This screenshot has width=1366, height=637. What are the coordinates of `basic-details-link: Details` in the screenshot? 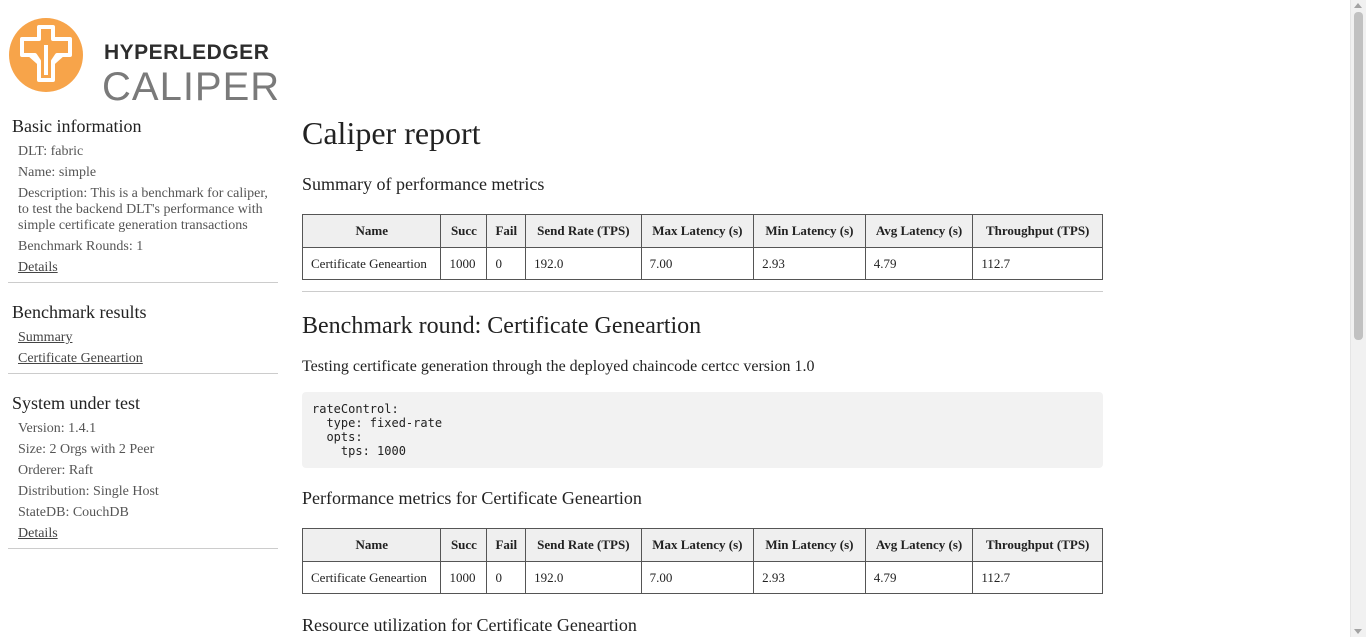 It's located at (143, 268).